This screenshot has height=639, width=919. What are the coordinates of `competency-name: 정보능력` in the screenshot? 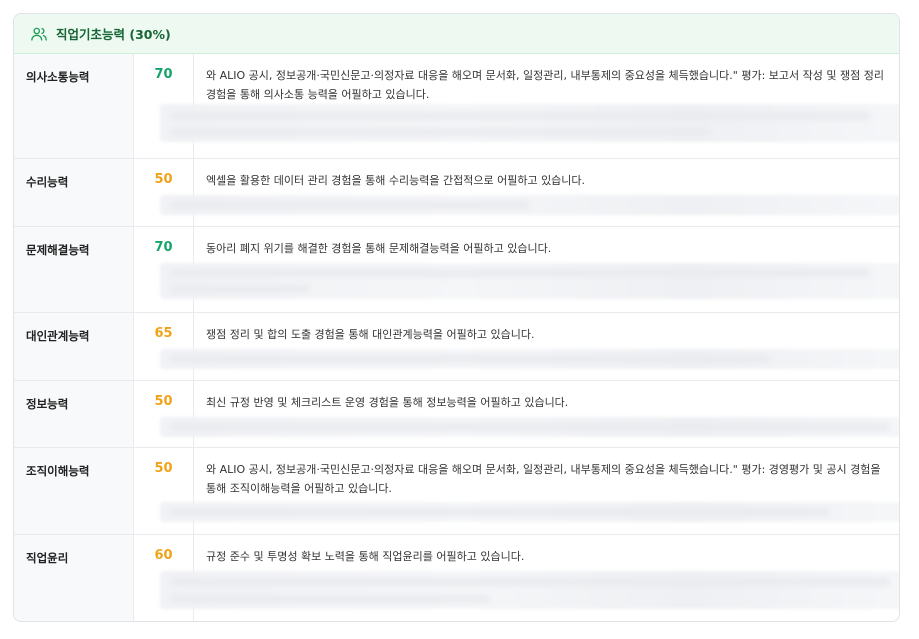 It's located at (74, 414).